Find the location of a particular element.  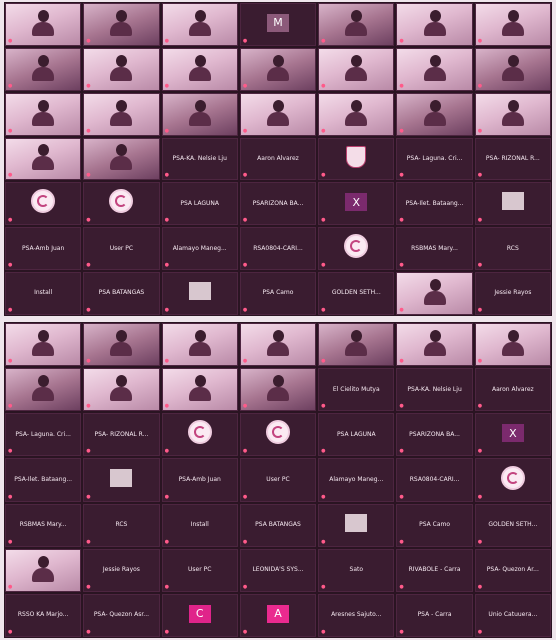

participant-tile: RSSO KA Marjo... ● is located at coordinates (43, 615).